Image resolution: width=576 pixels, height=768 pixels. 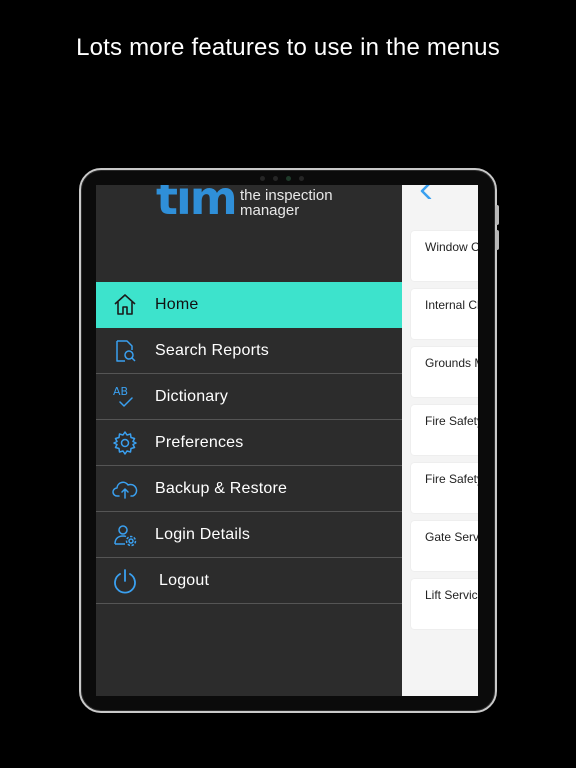 I want to click on list-item: Window C, so click(x=444, y=256).